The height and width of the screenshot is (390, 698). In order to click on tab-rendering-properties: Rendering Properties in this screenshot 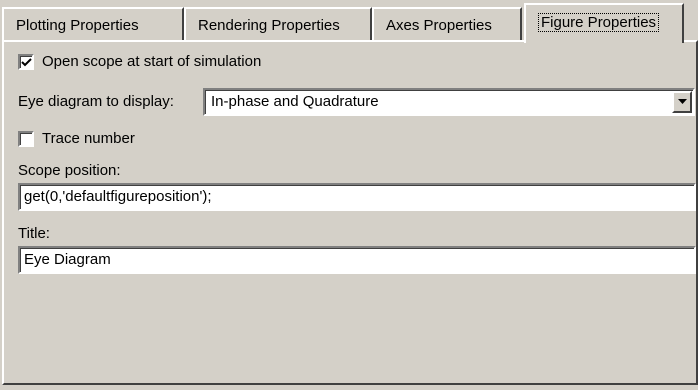, I will do `click(278, 24)`.